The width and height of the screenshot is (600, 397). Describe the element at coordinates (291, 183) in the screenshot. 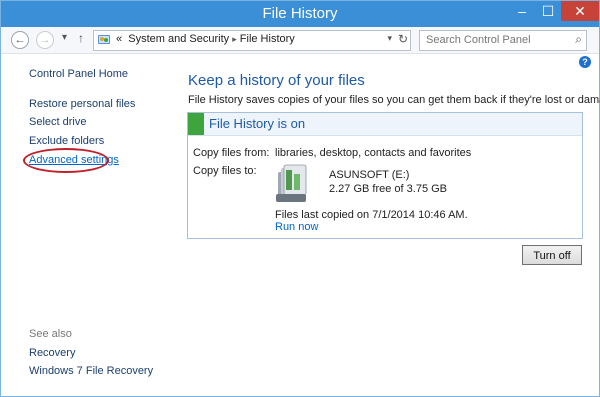

I see `drive-icon` at that location.